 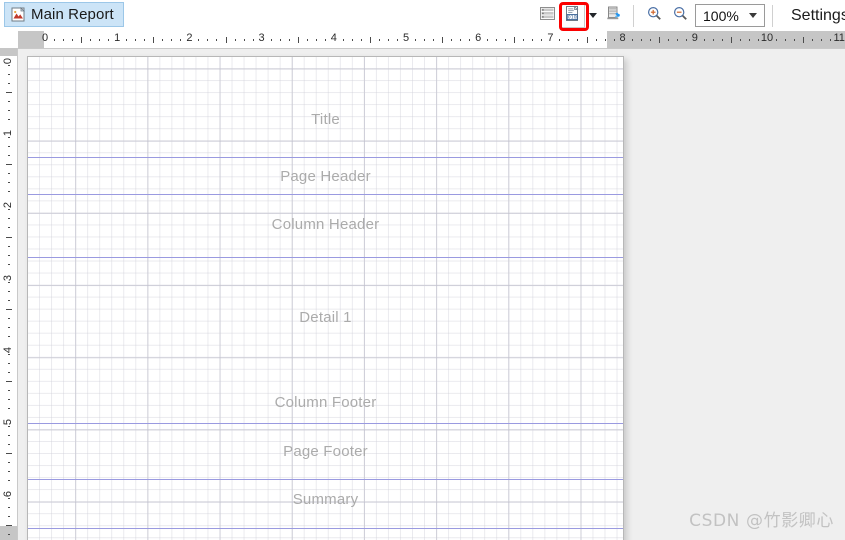 I want to click on vruler-inactive-top, so click(x=8, y=52).